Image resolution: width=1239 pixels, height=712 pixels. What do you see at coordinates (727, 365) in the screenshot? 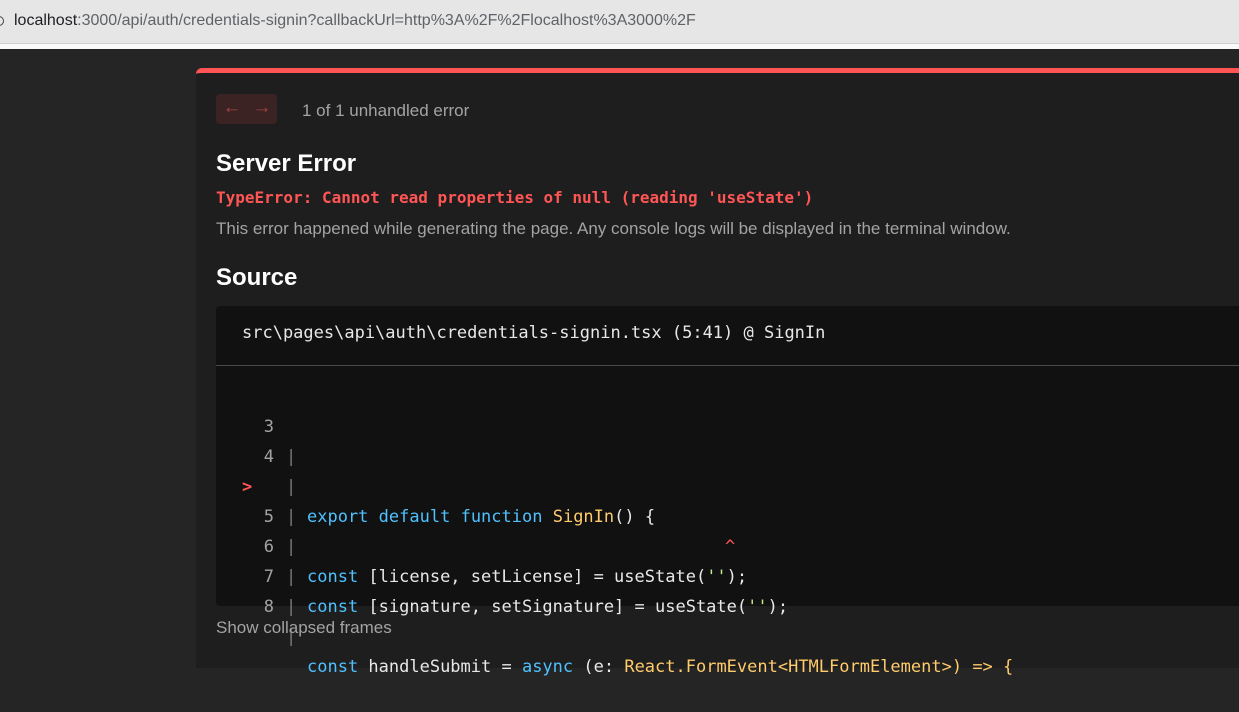
I see `code-divider` at bounding box center [727, 365].